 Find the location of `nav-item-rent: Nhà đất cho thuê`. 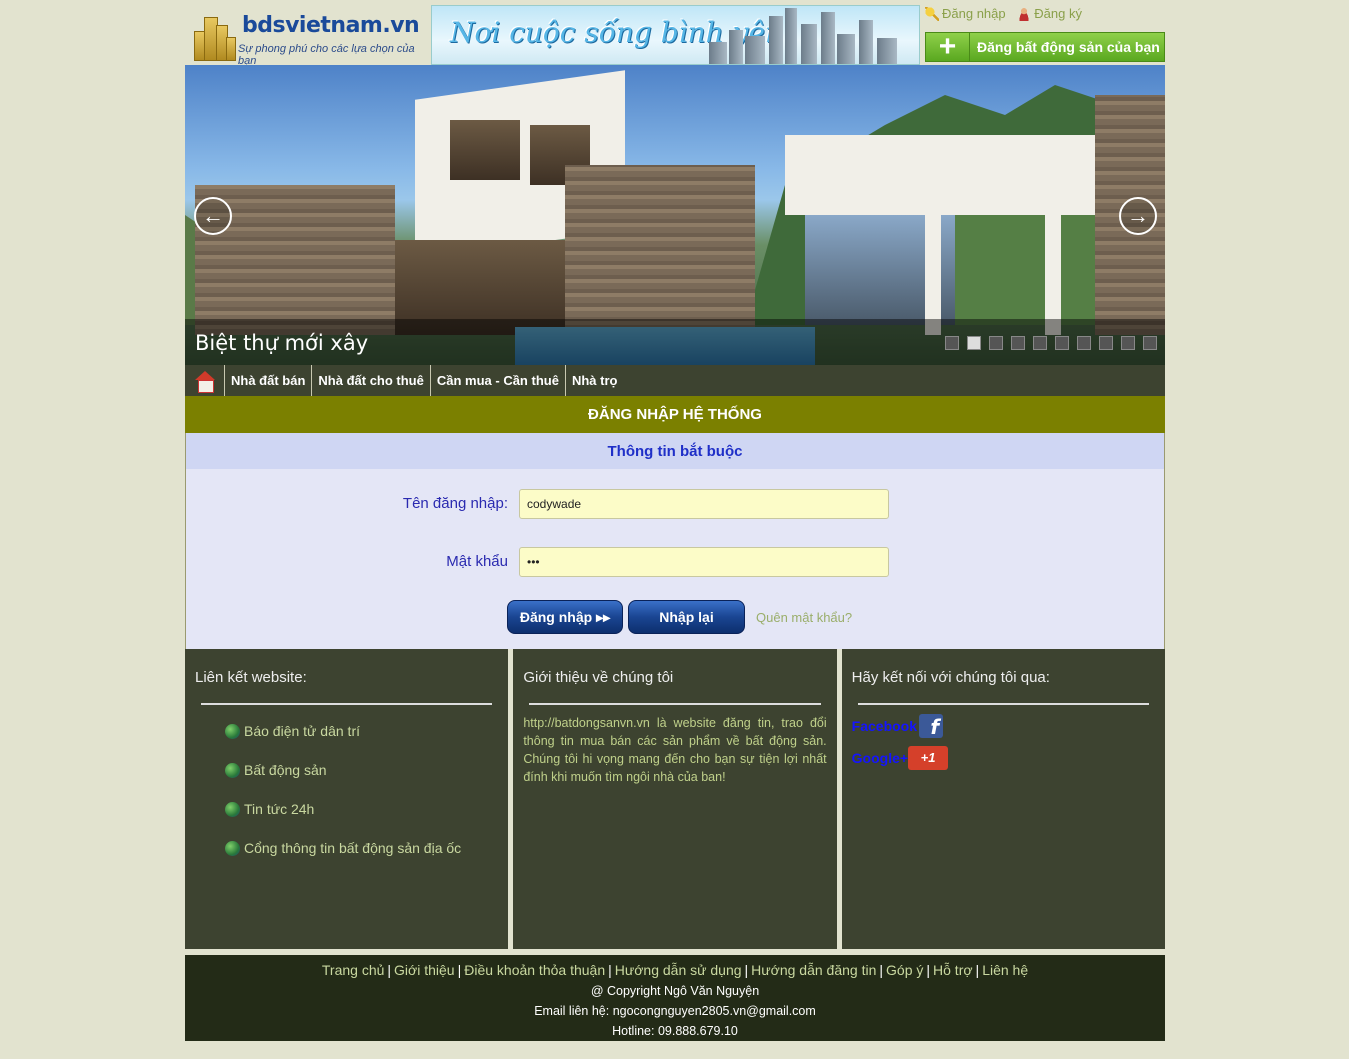

nav-item-rent: Nhà đất cho thuê is located at coordinates (371, 380).